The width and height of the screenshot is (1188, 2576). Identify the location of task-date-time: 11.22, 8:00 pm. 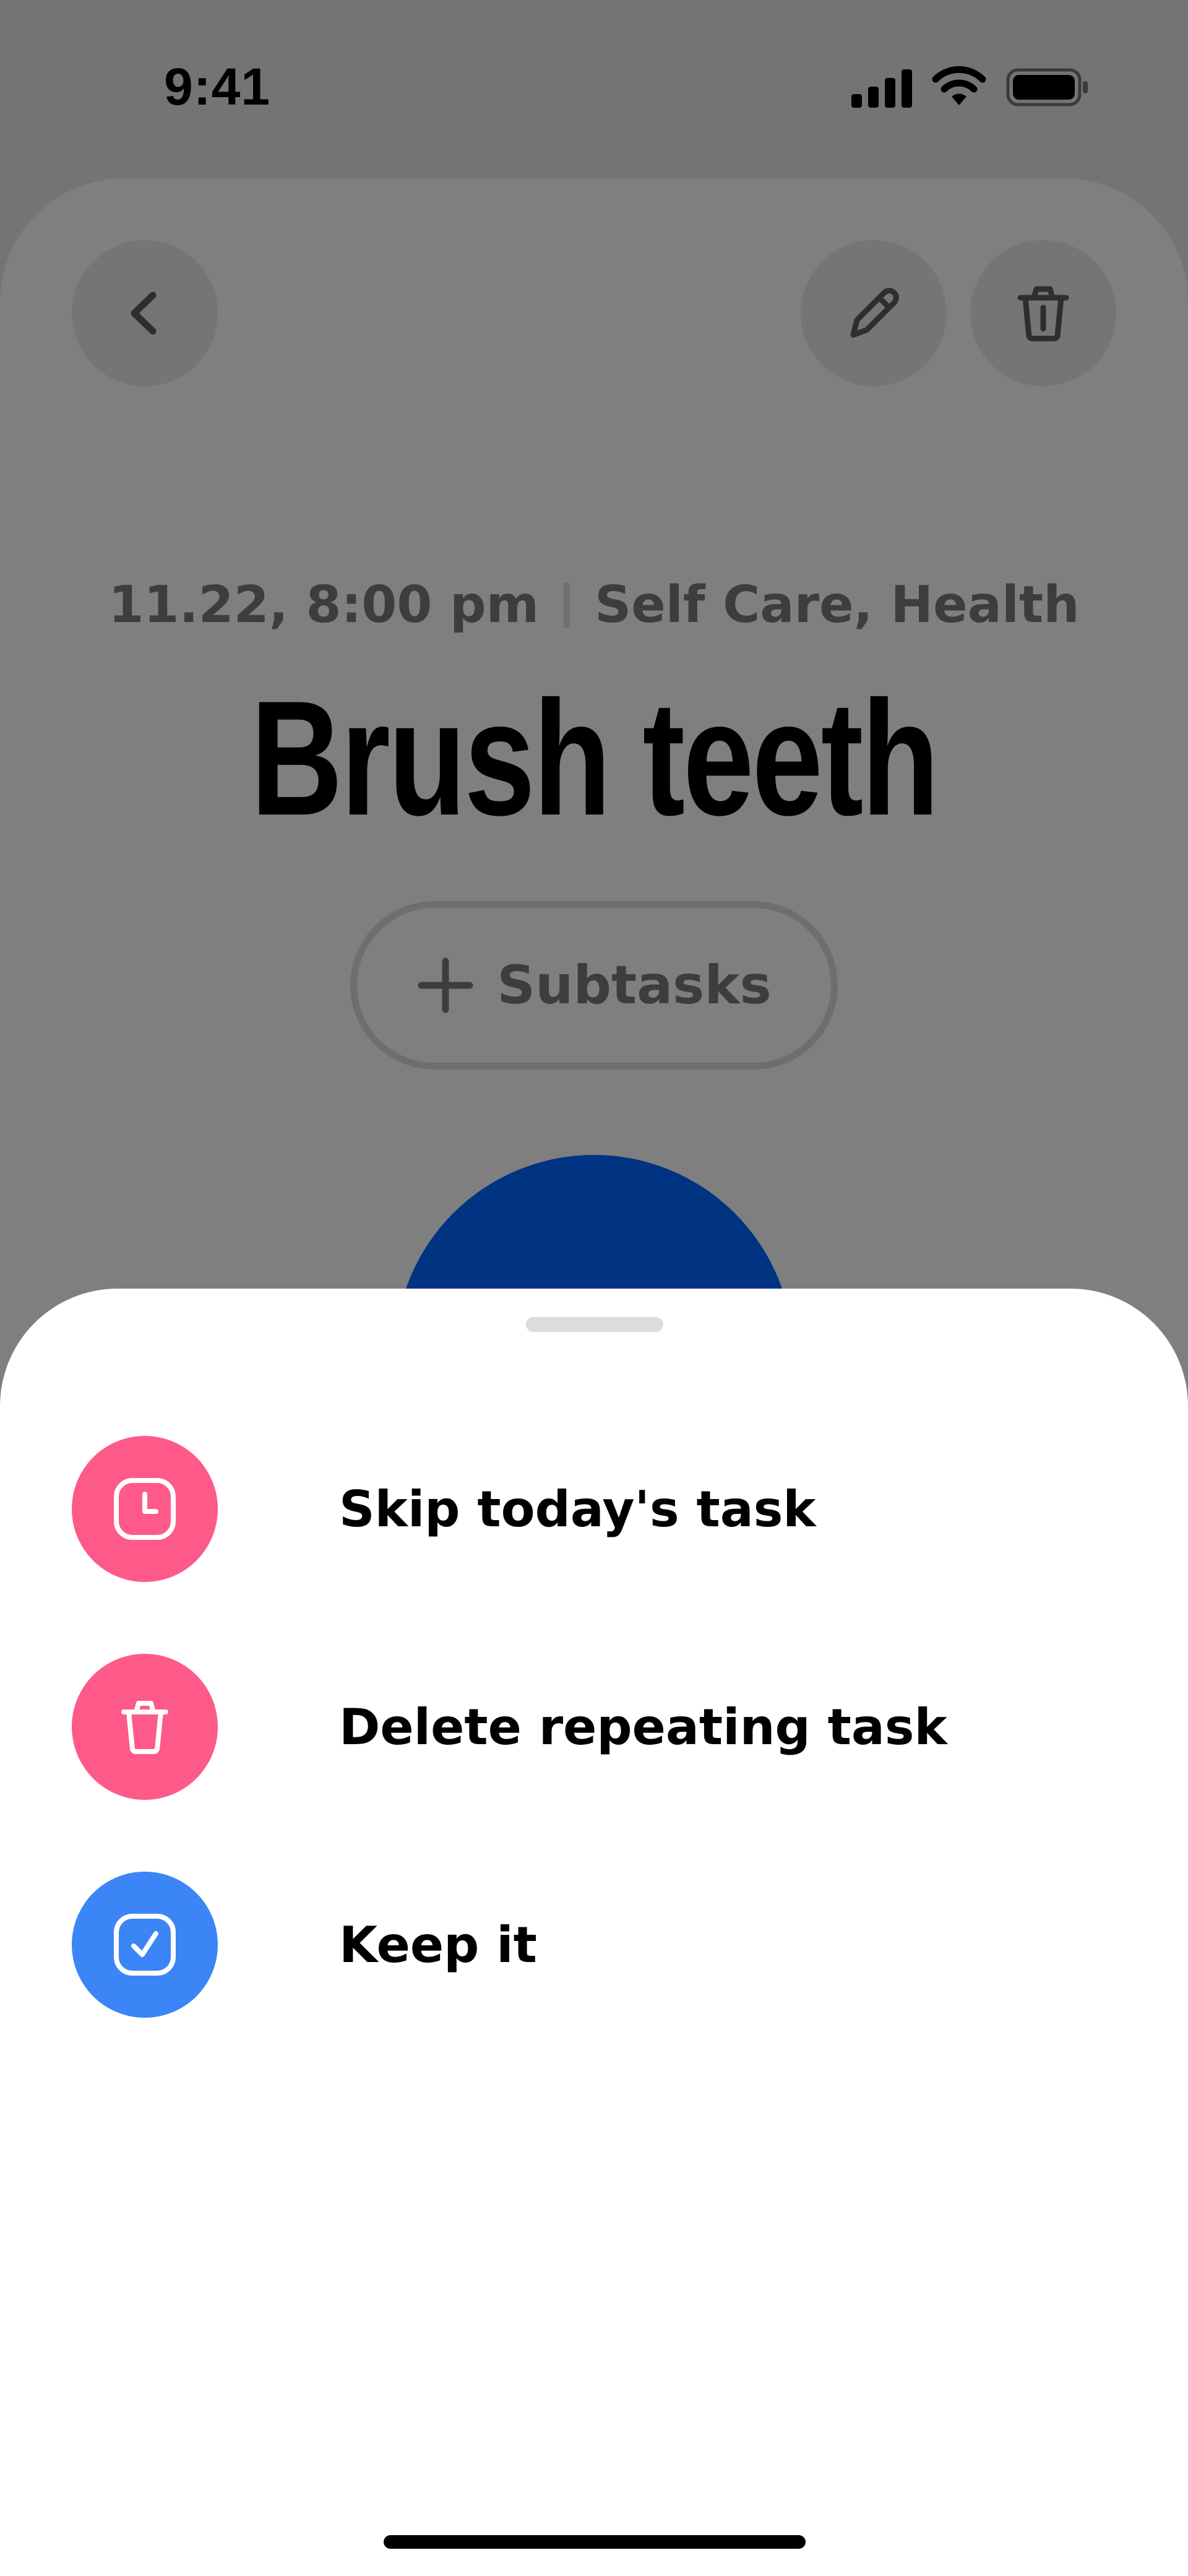
(324, 605).